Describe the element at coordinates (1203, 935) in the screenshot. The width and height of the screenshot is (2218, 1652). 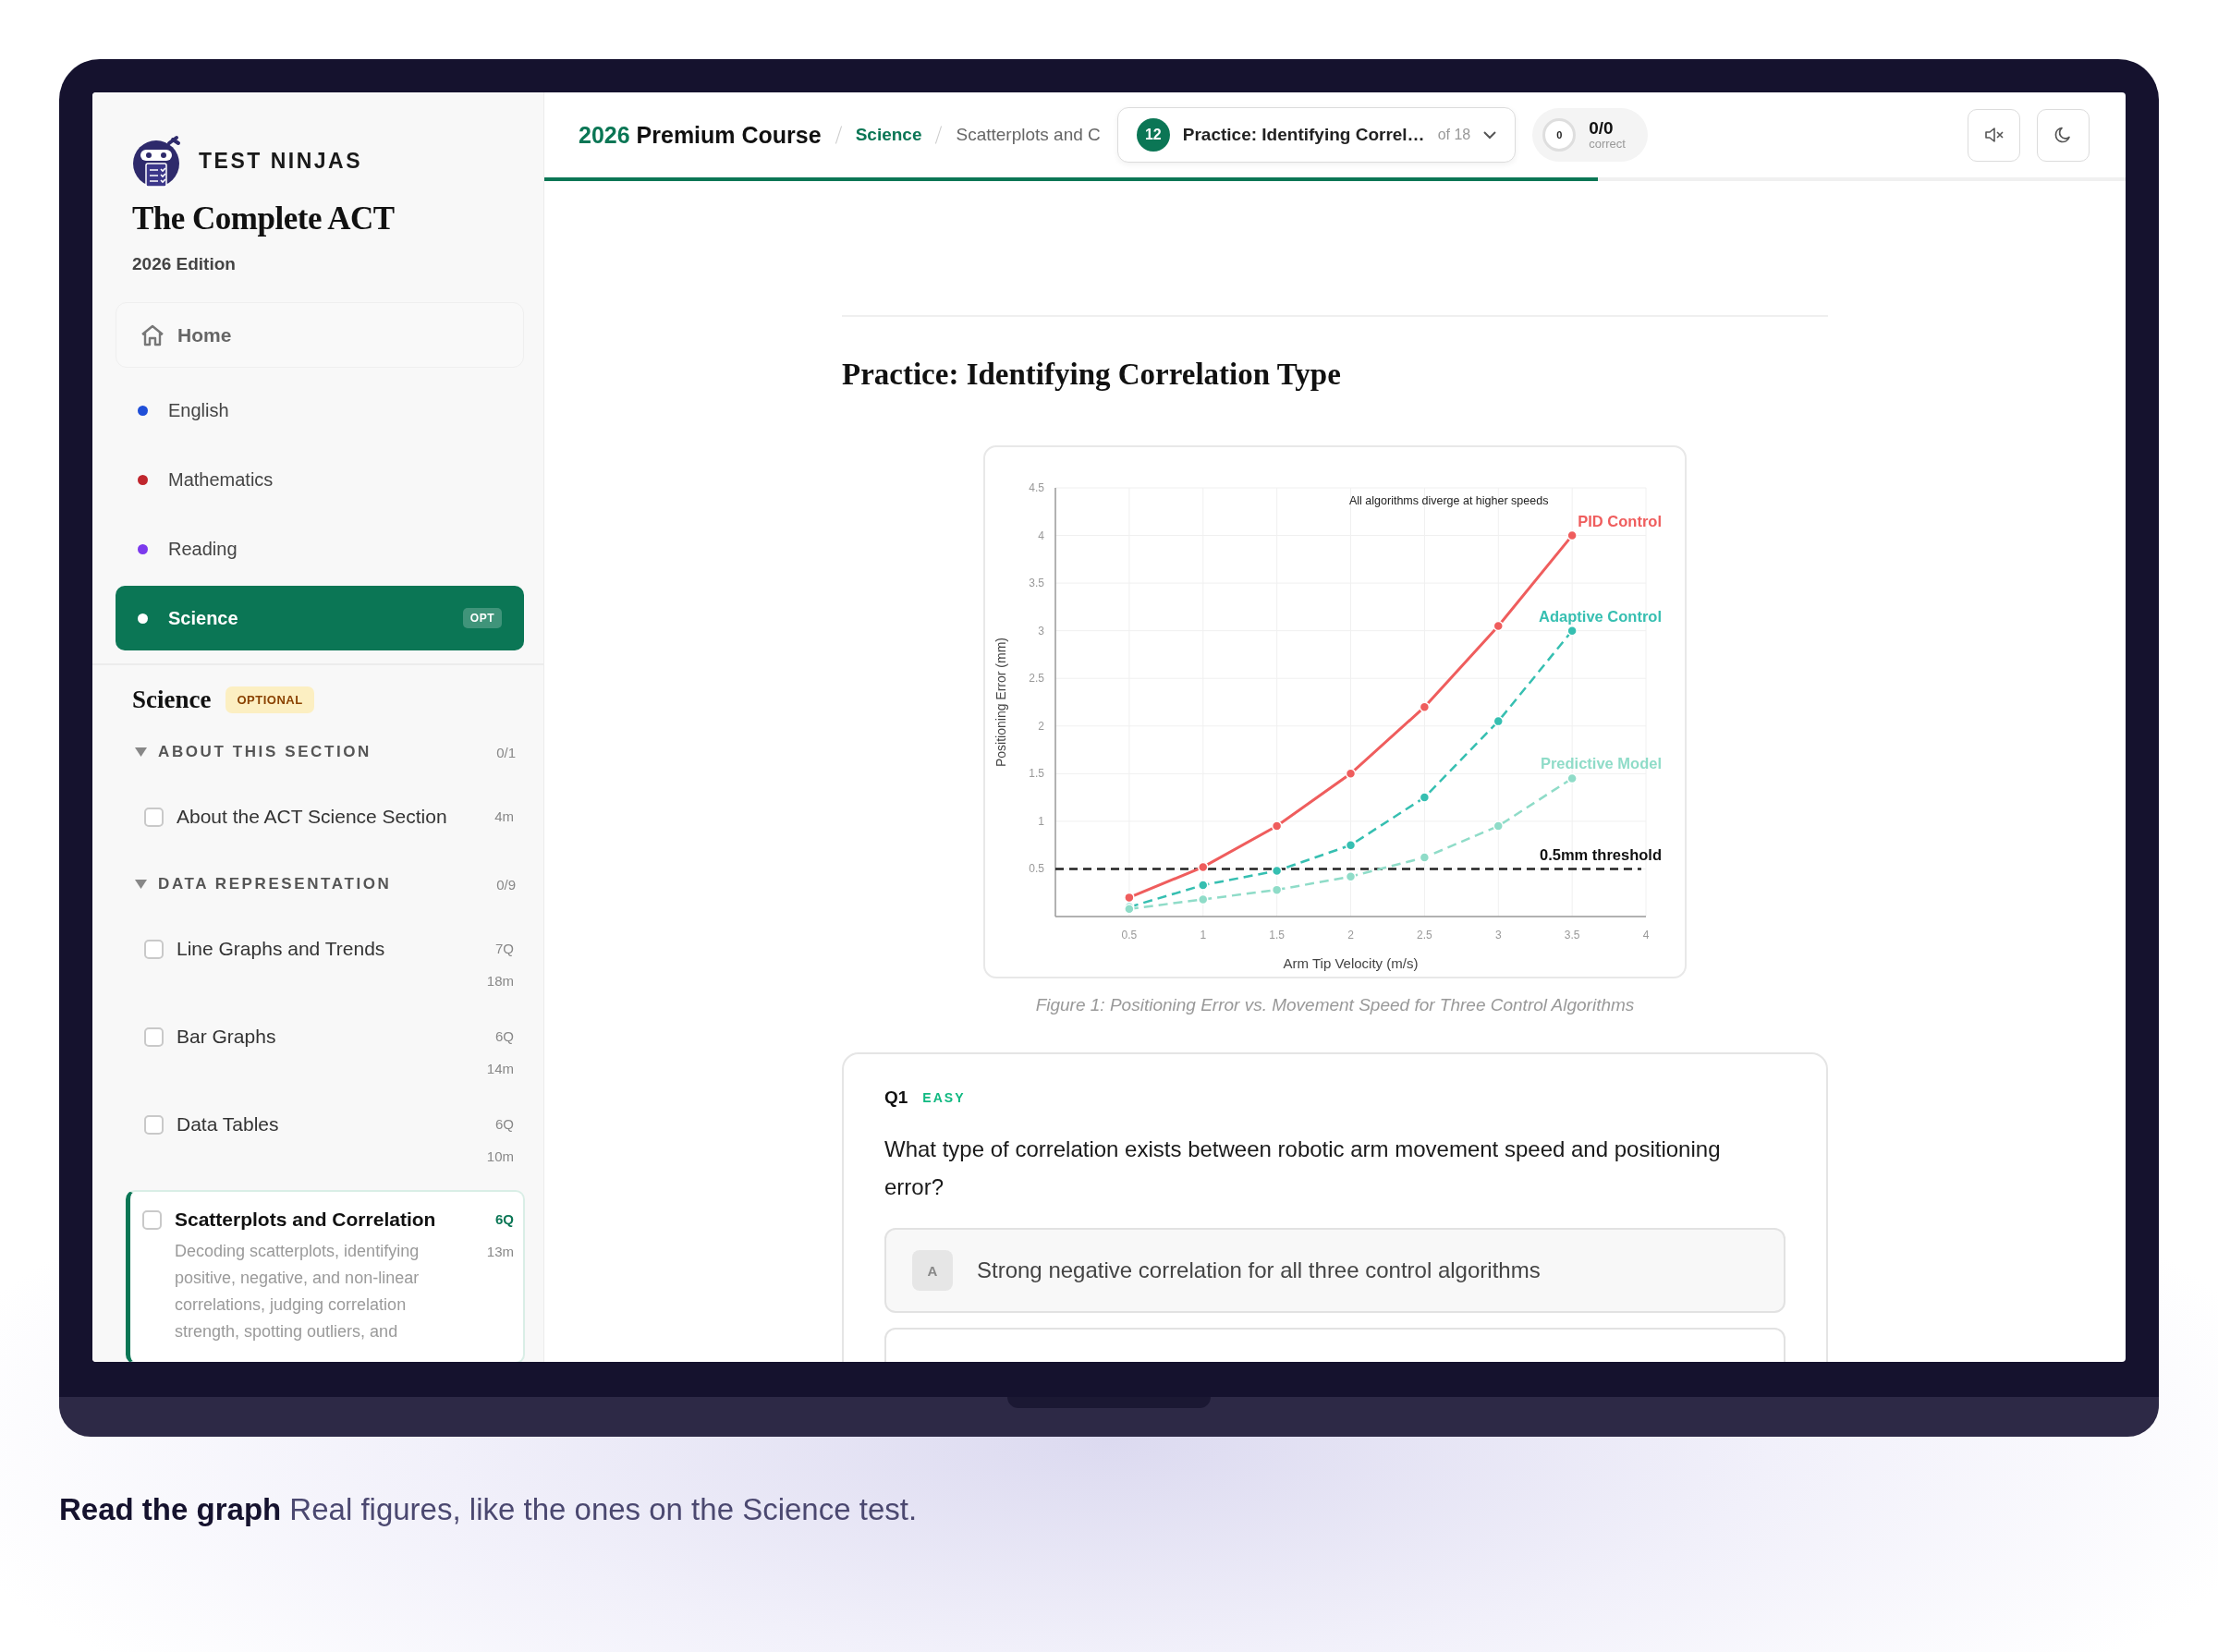
I see `tick-label: 1` at that location.